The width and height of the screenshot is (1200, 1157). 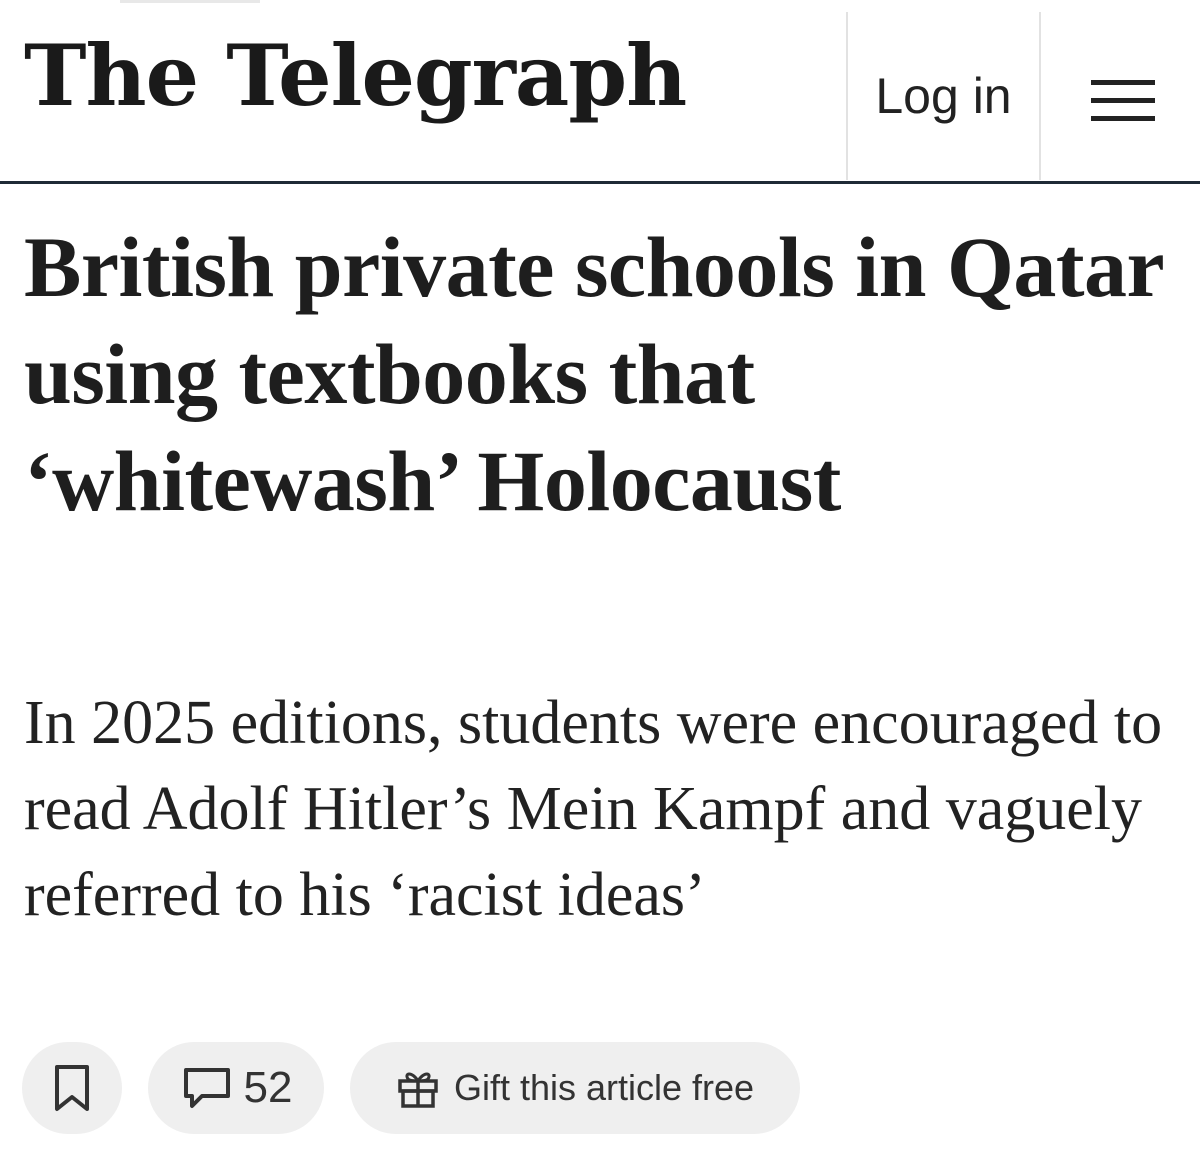 I want to click on gift-article-button: Gift this article free, so click(x=575, y=1088).